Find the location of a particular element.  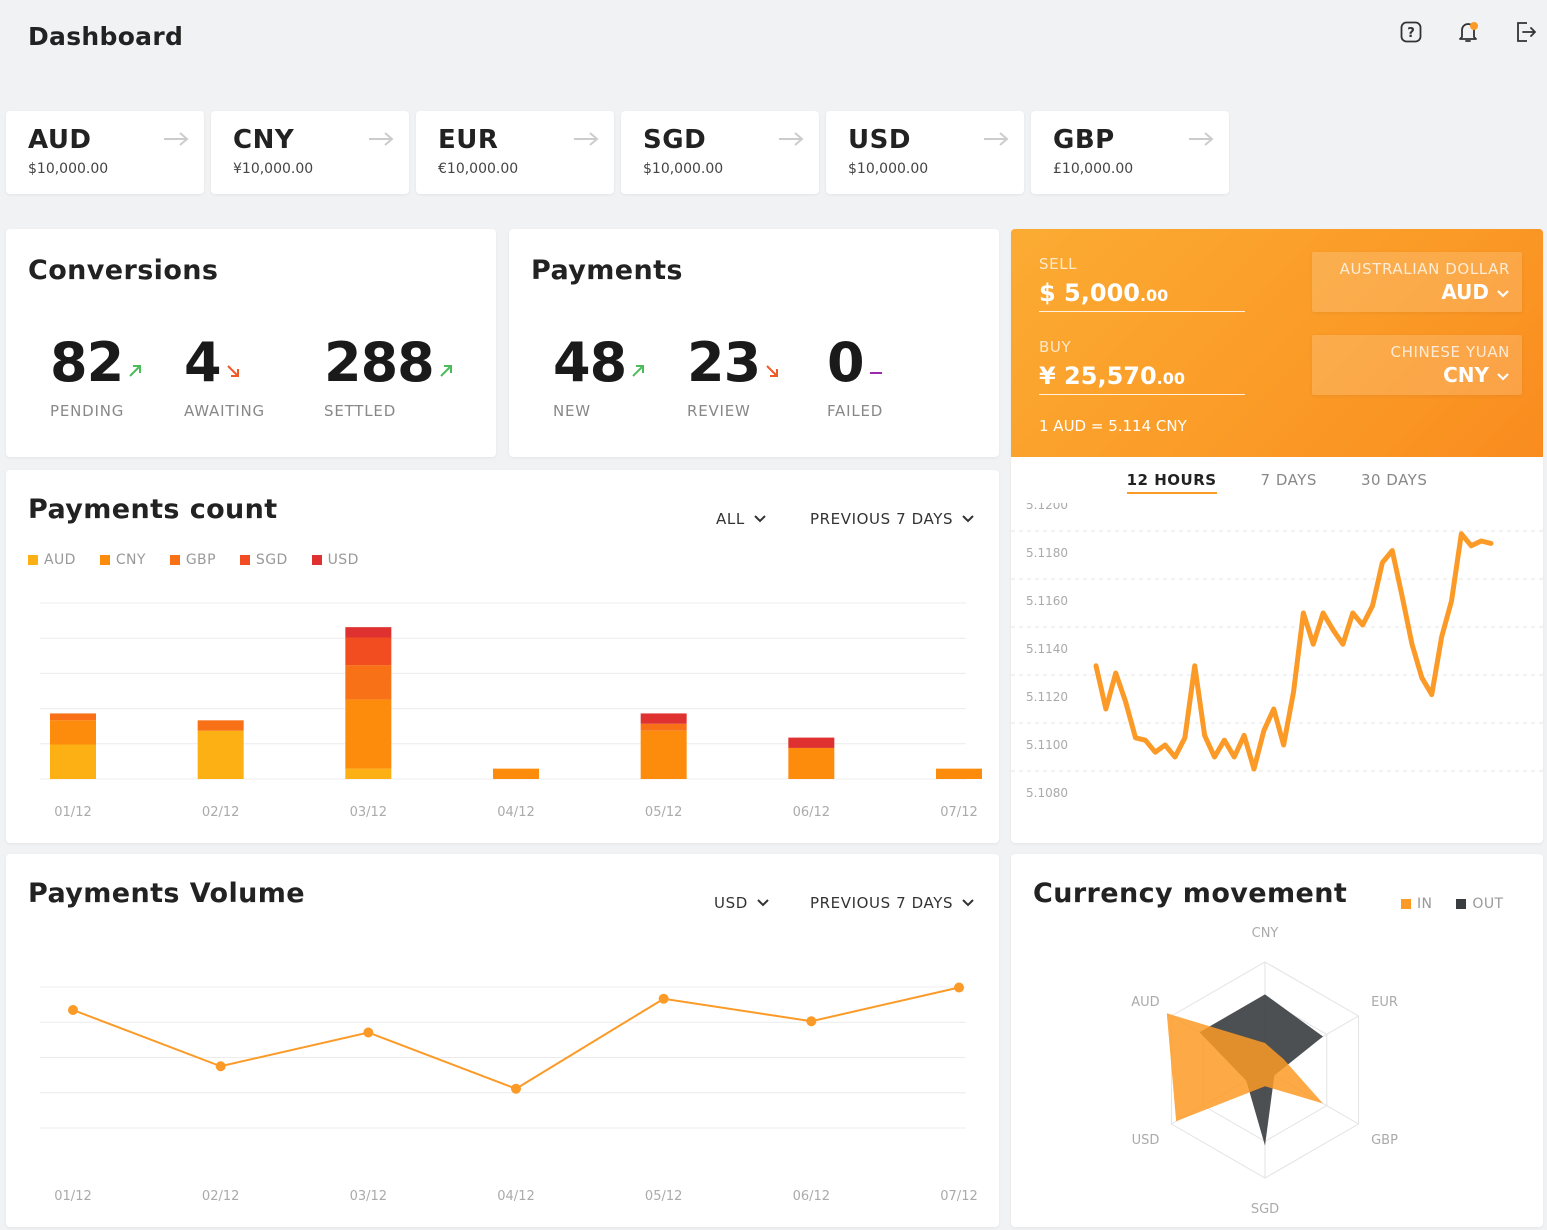

sell-cents: .00 is located at coordinates (1154, 295).